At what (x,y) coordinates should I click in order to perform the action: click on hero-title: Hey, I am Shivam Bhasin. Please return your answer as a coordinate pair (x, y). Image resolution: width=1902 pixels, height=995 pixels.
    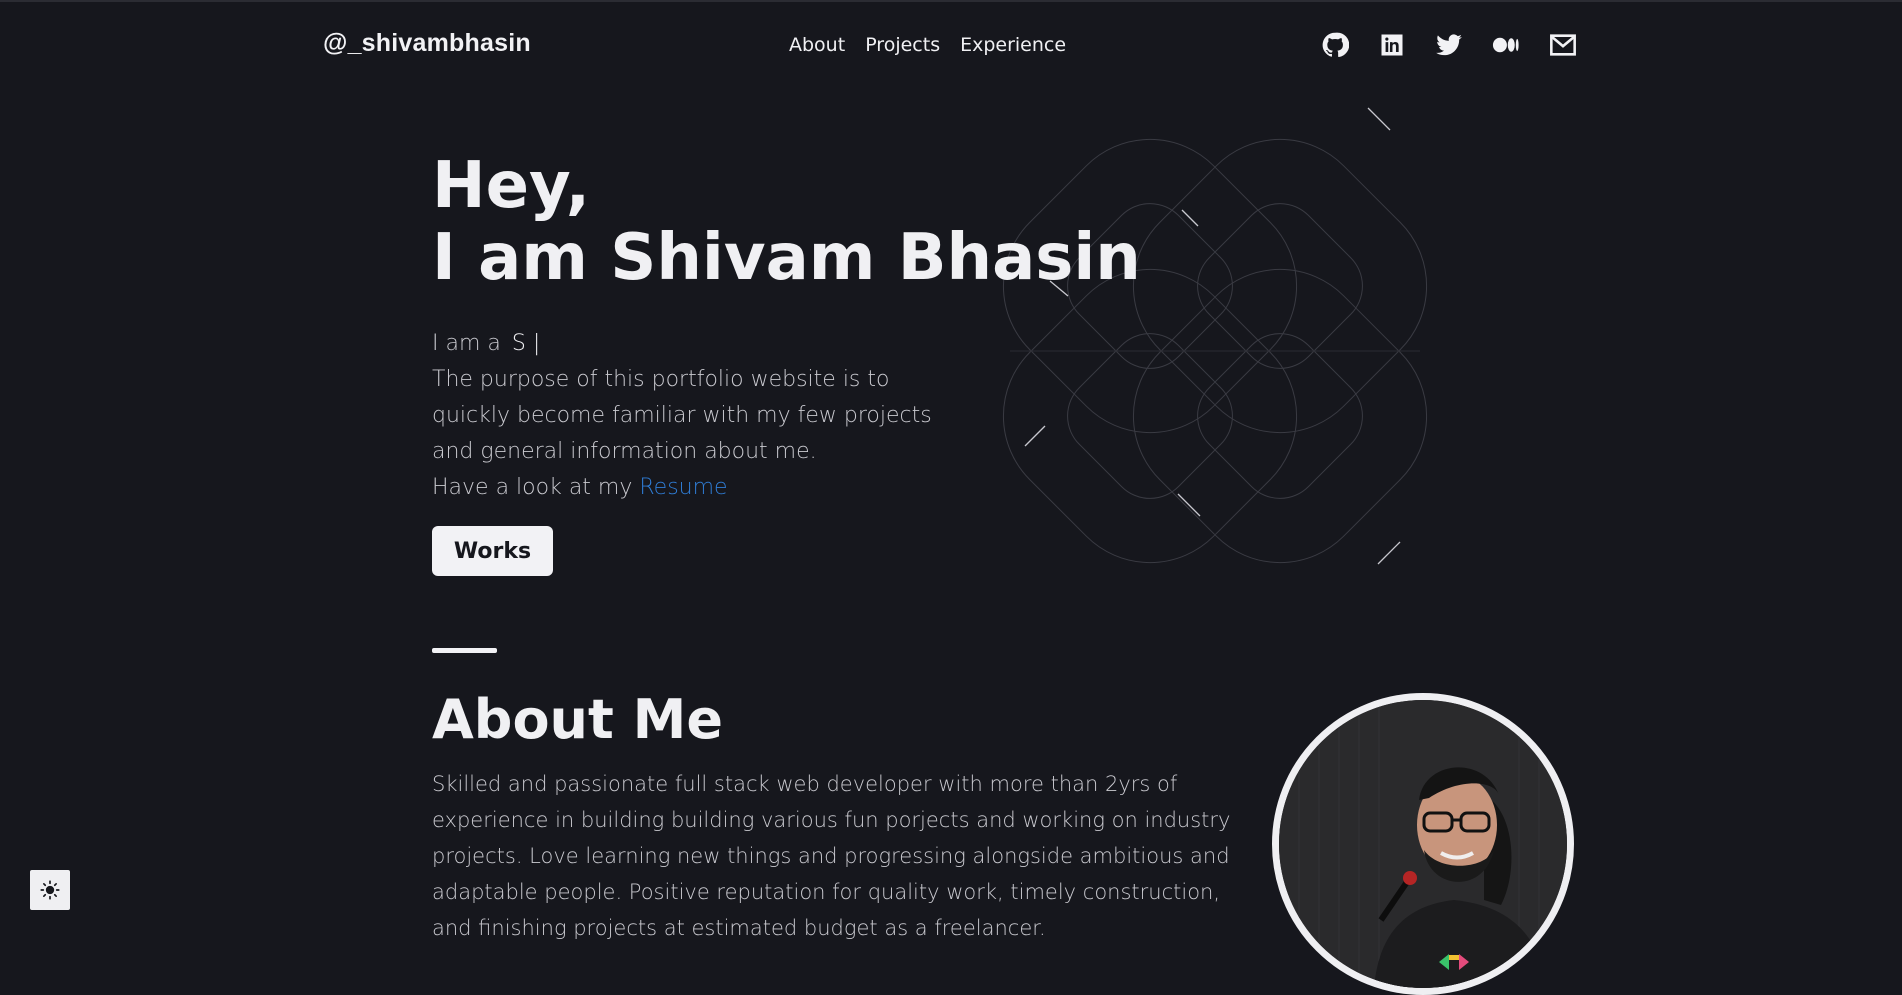
    Looking at the image, I should click on (786, 222).